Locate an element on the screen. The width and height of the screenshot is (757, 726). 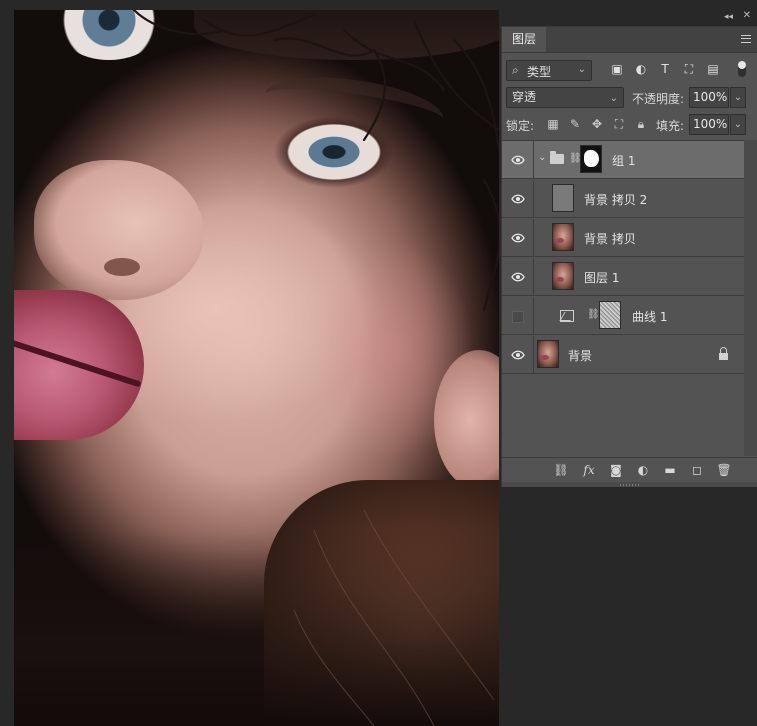
folder-icon is located at coordinates (557, 157).